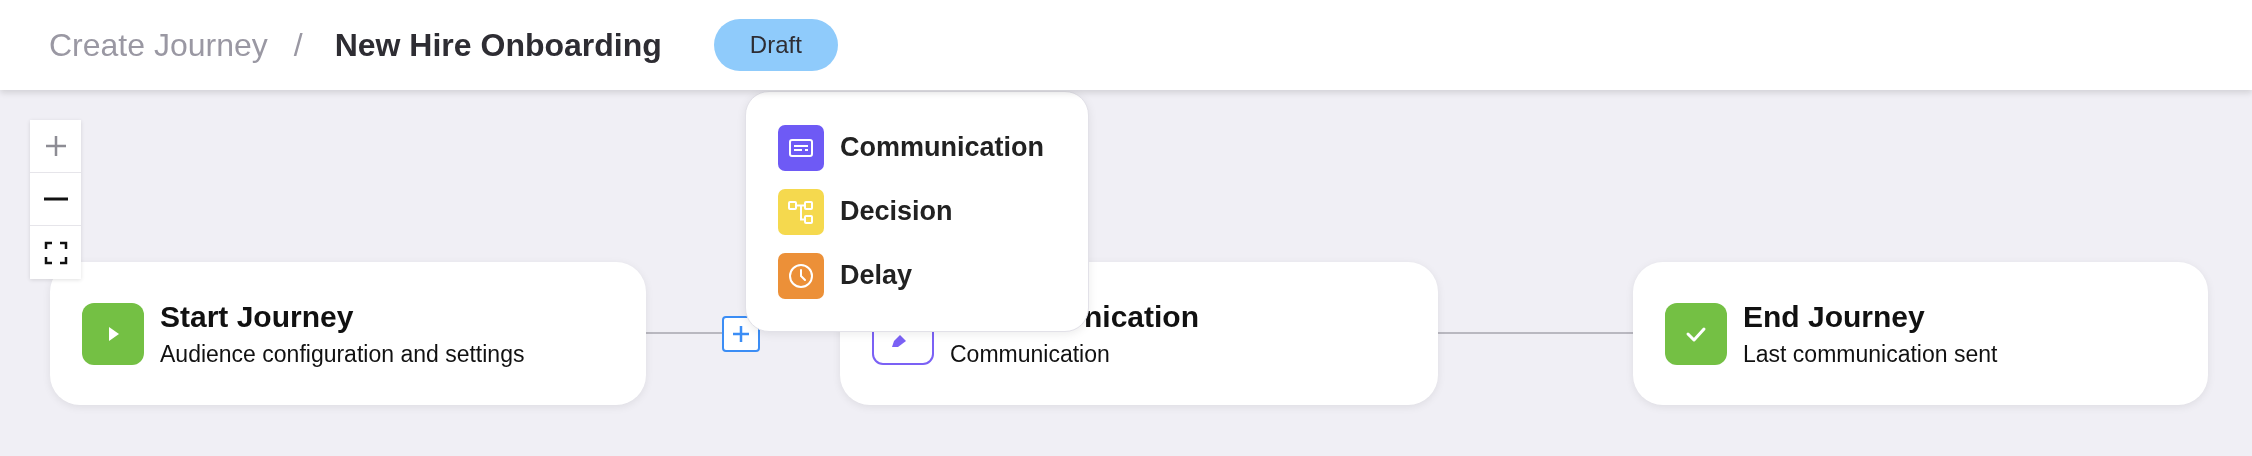 This screenshot has height=456, width=2252. I want to click on node-title: Start Journey, so click(257, 316).